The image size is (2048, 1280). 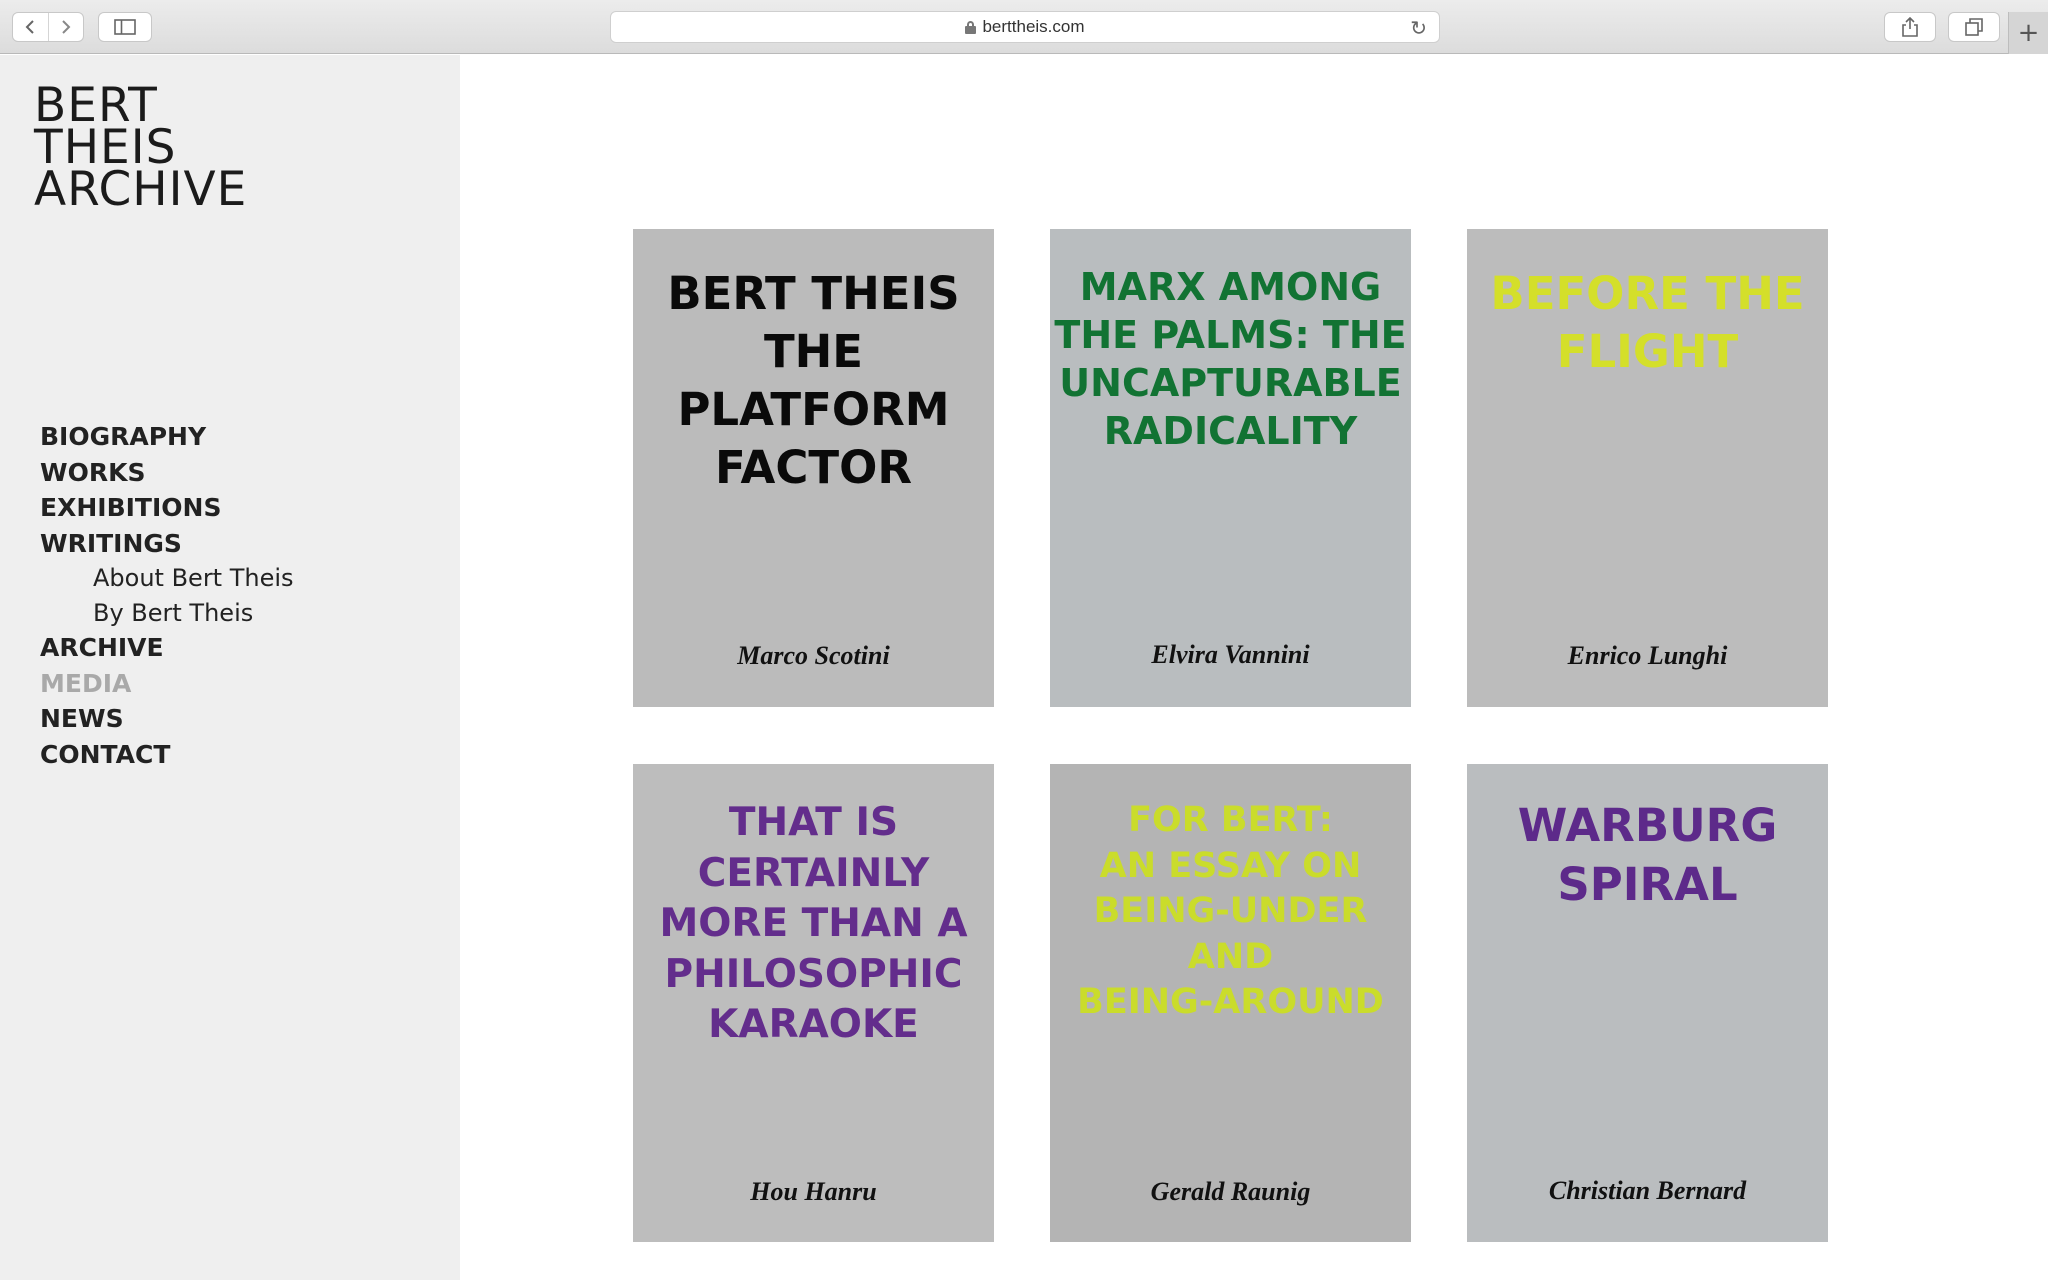 I want to click on card-title-line: UNCAPTURABLE, so click(x=1230, y=383).